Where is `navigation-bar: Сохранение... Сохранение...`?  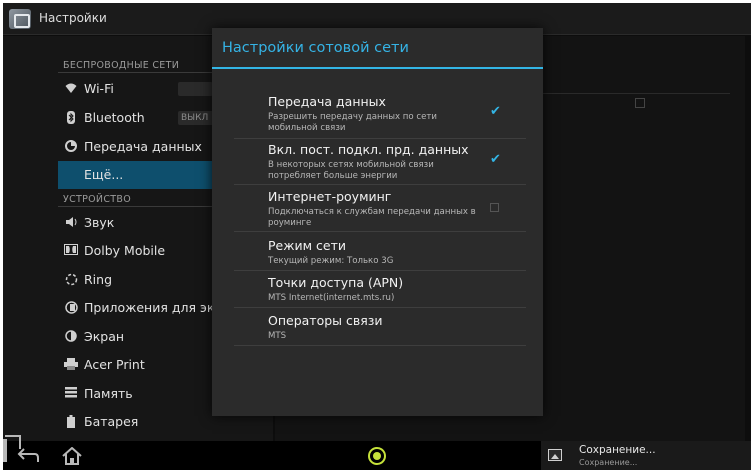
navigation-bar: Сохранение... Сохранение... is located at coordinates (377, 454).